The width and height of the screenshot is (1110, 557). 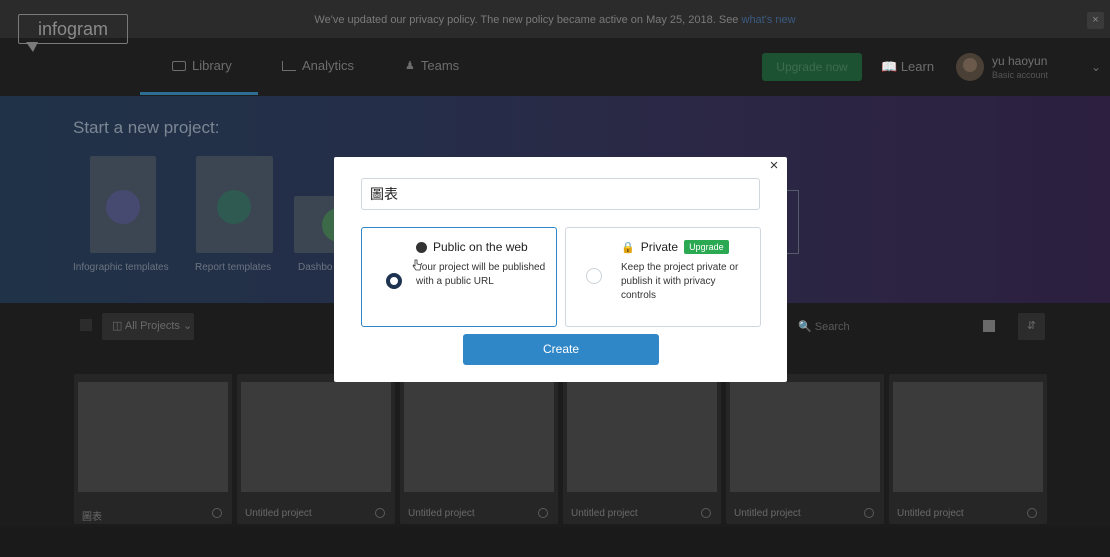 What do you see at coordinates (1019, 61) in the screenshot?
I see `user-name: yu haoyun` at bounding box center [1019, 61].